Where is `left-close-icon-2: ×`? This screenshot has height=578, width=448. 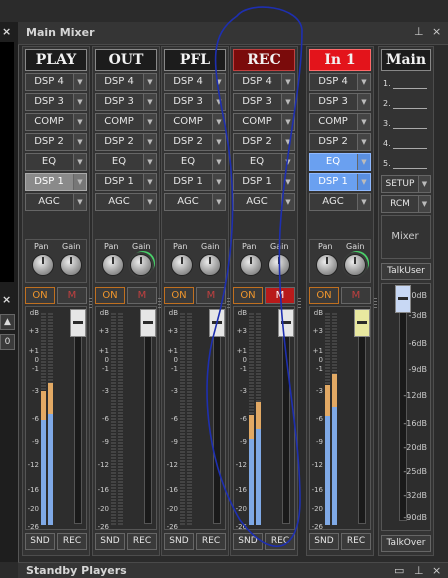 left-close-icon-2: × is located at coordinates (6, 299).